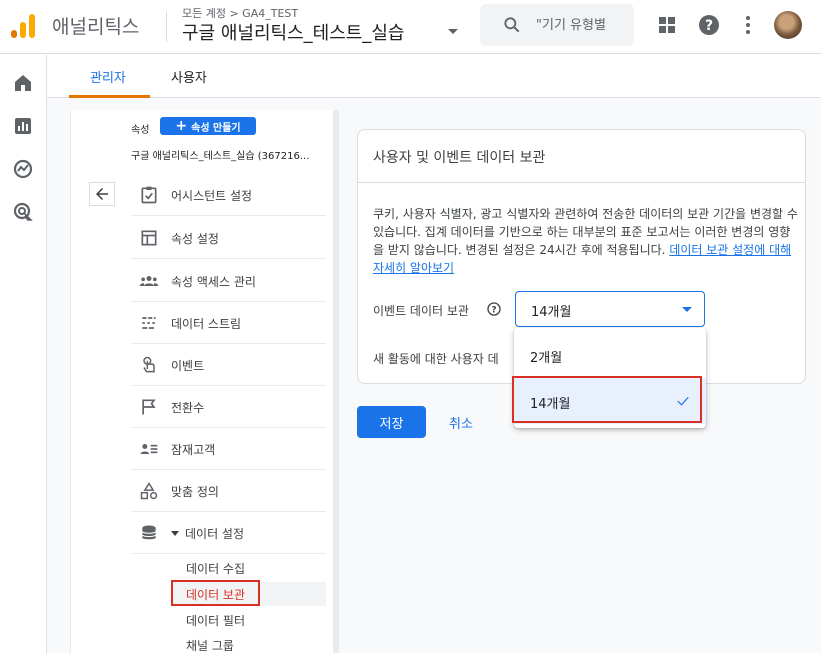 The width and height of the screenshot is (821, 653). What do you see at coordinates (228, 491) in the screenshot?
I see `nav-item-custom-definitions: 맞춤 정의` at bounding box center [228, 491].